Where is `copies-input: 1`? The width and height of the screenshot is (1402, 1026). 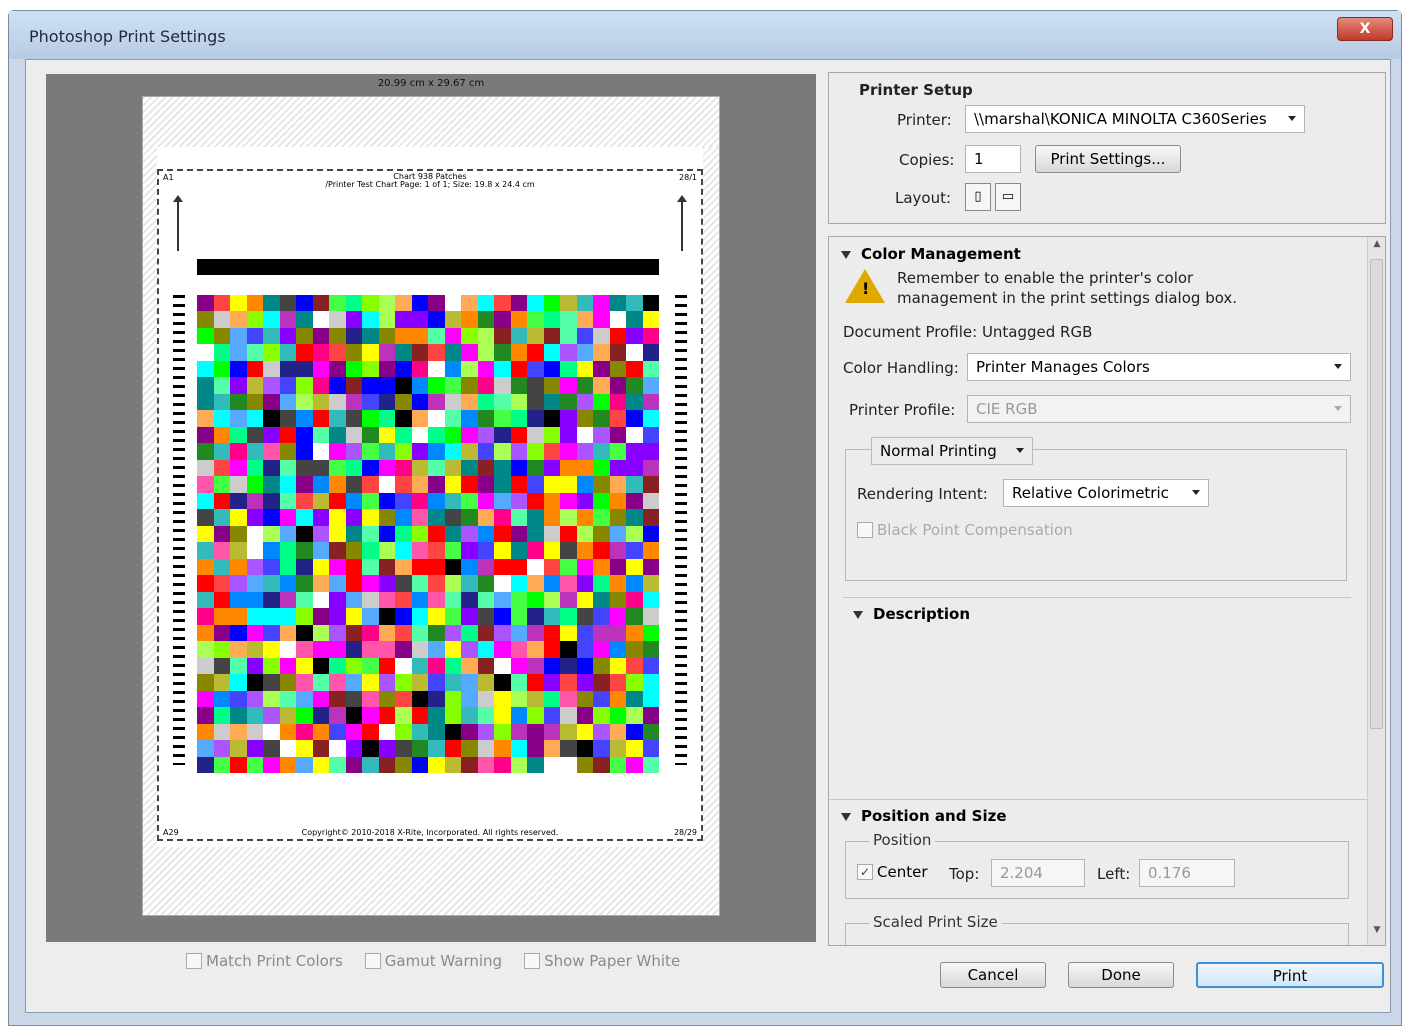 copies-input: 1 is located at coordinates (993, 159).